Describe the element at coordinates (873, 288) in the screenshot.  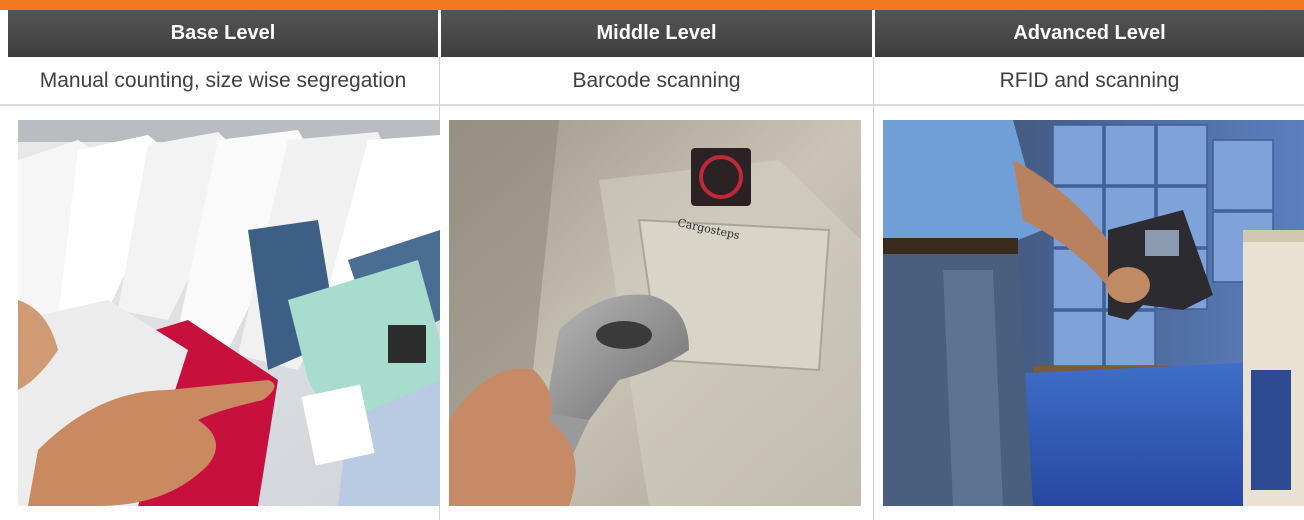
I see `column-divider` at that location.